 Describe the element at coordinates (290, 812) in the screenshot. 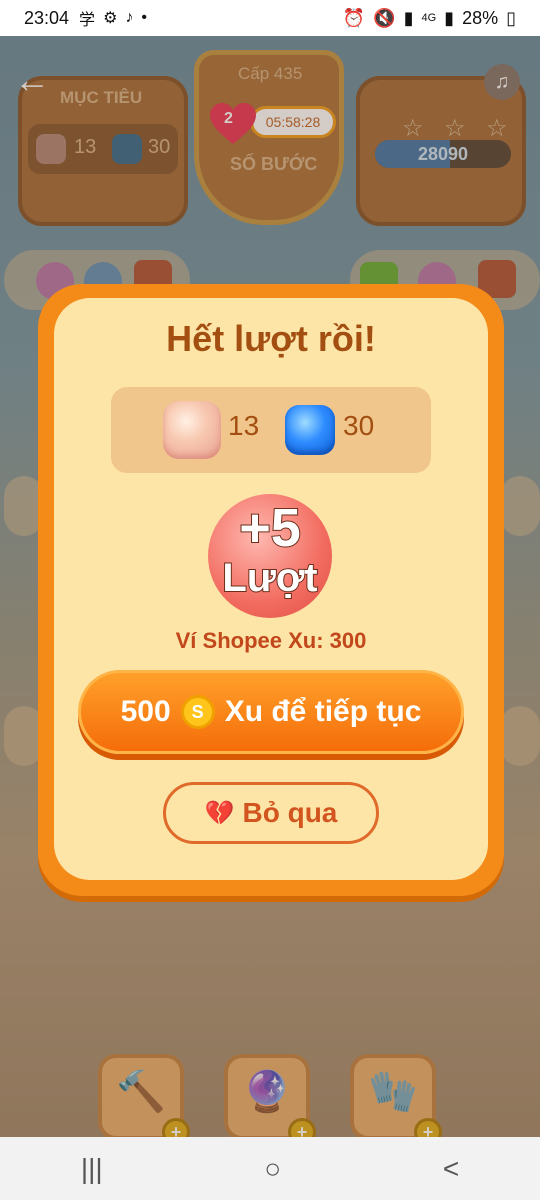

I see `skip-label: Bỏ qua` at that location.